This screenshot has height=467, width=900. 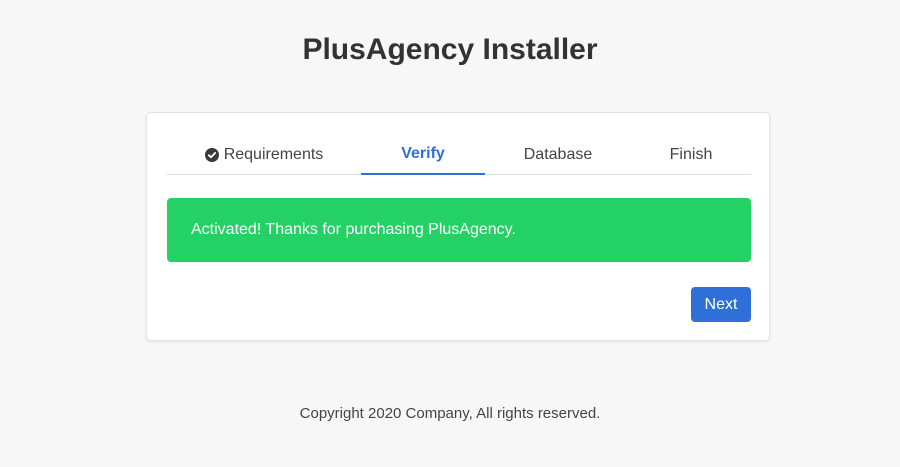 I want to click on tab-requirements: Requirements, so click(x=264, y=154).